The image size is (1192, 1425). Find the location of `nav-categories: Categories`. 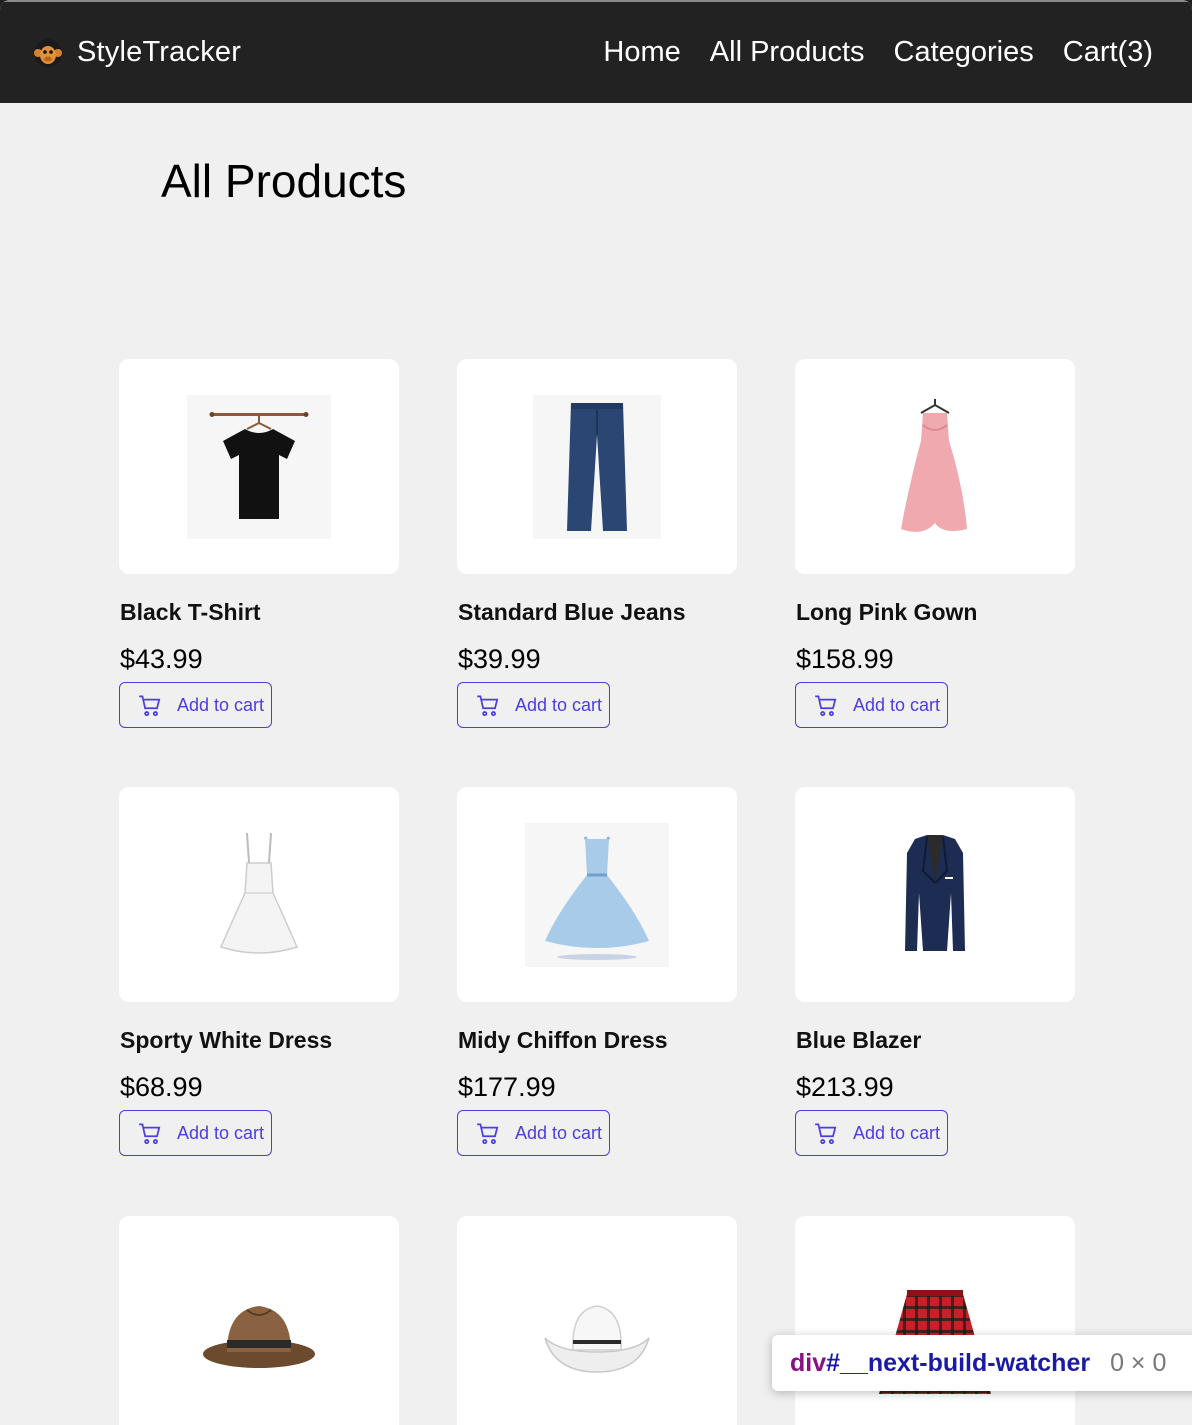

nav-categories: Categories is located at coordinates (964, 52).